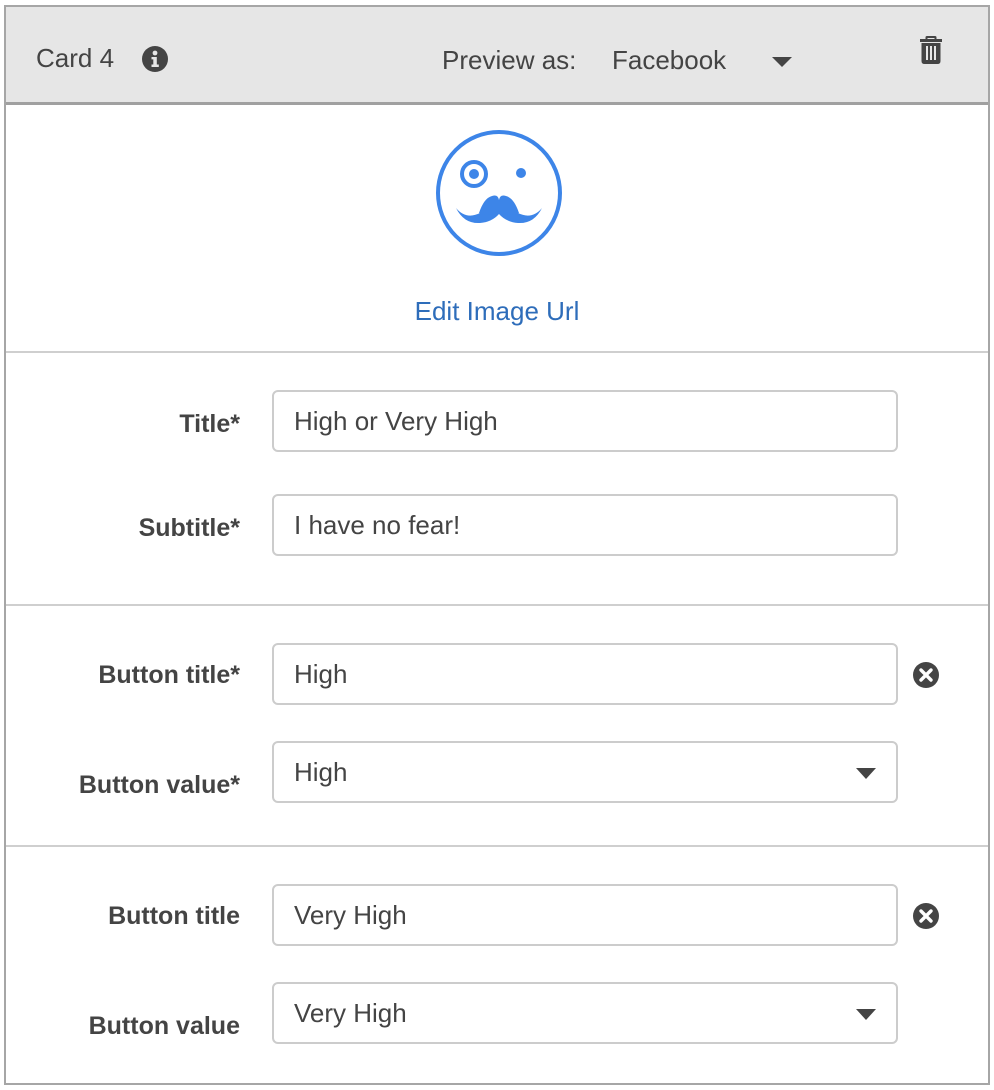 The height and width of the screenshot is (1090, 994). What do you see at coordinates (350, 1013) in the screenshot?
I see `button-value-selected: Very High` at bounding box center [350, 1013].